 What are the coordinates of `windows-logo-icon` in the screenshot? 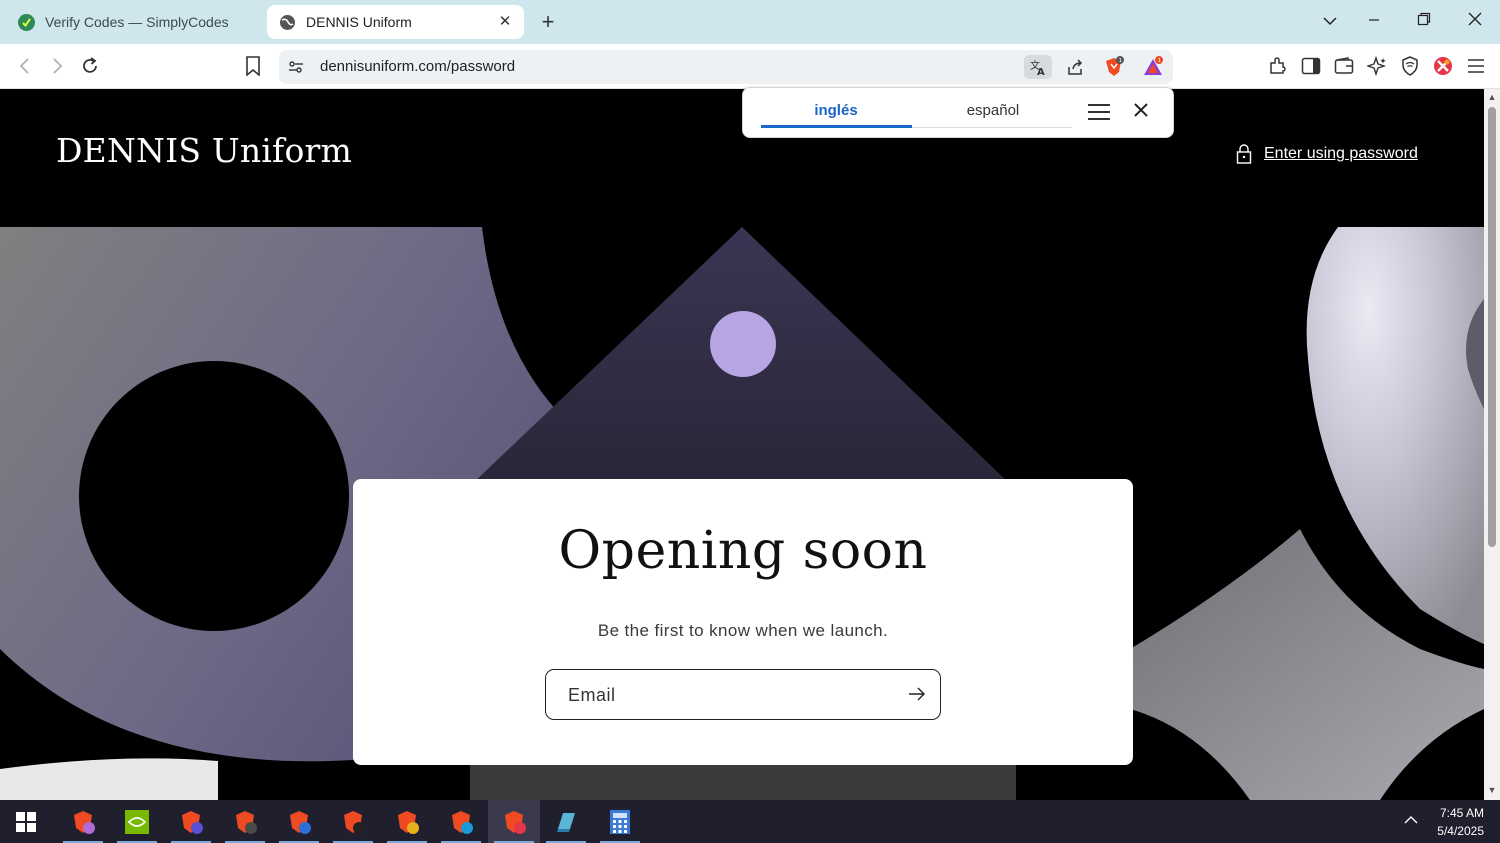 It's located at (26, 821).